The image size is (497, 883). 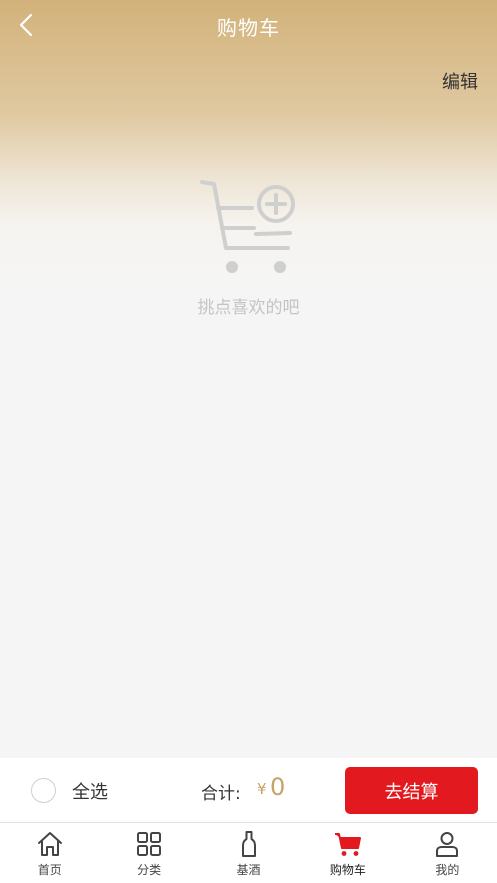 I want to click on cart-add-icon, so click(x=248, y=228).